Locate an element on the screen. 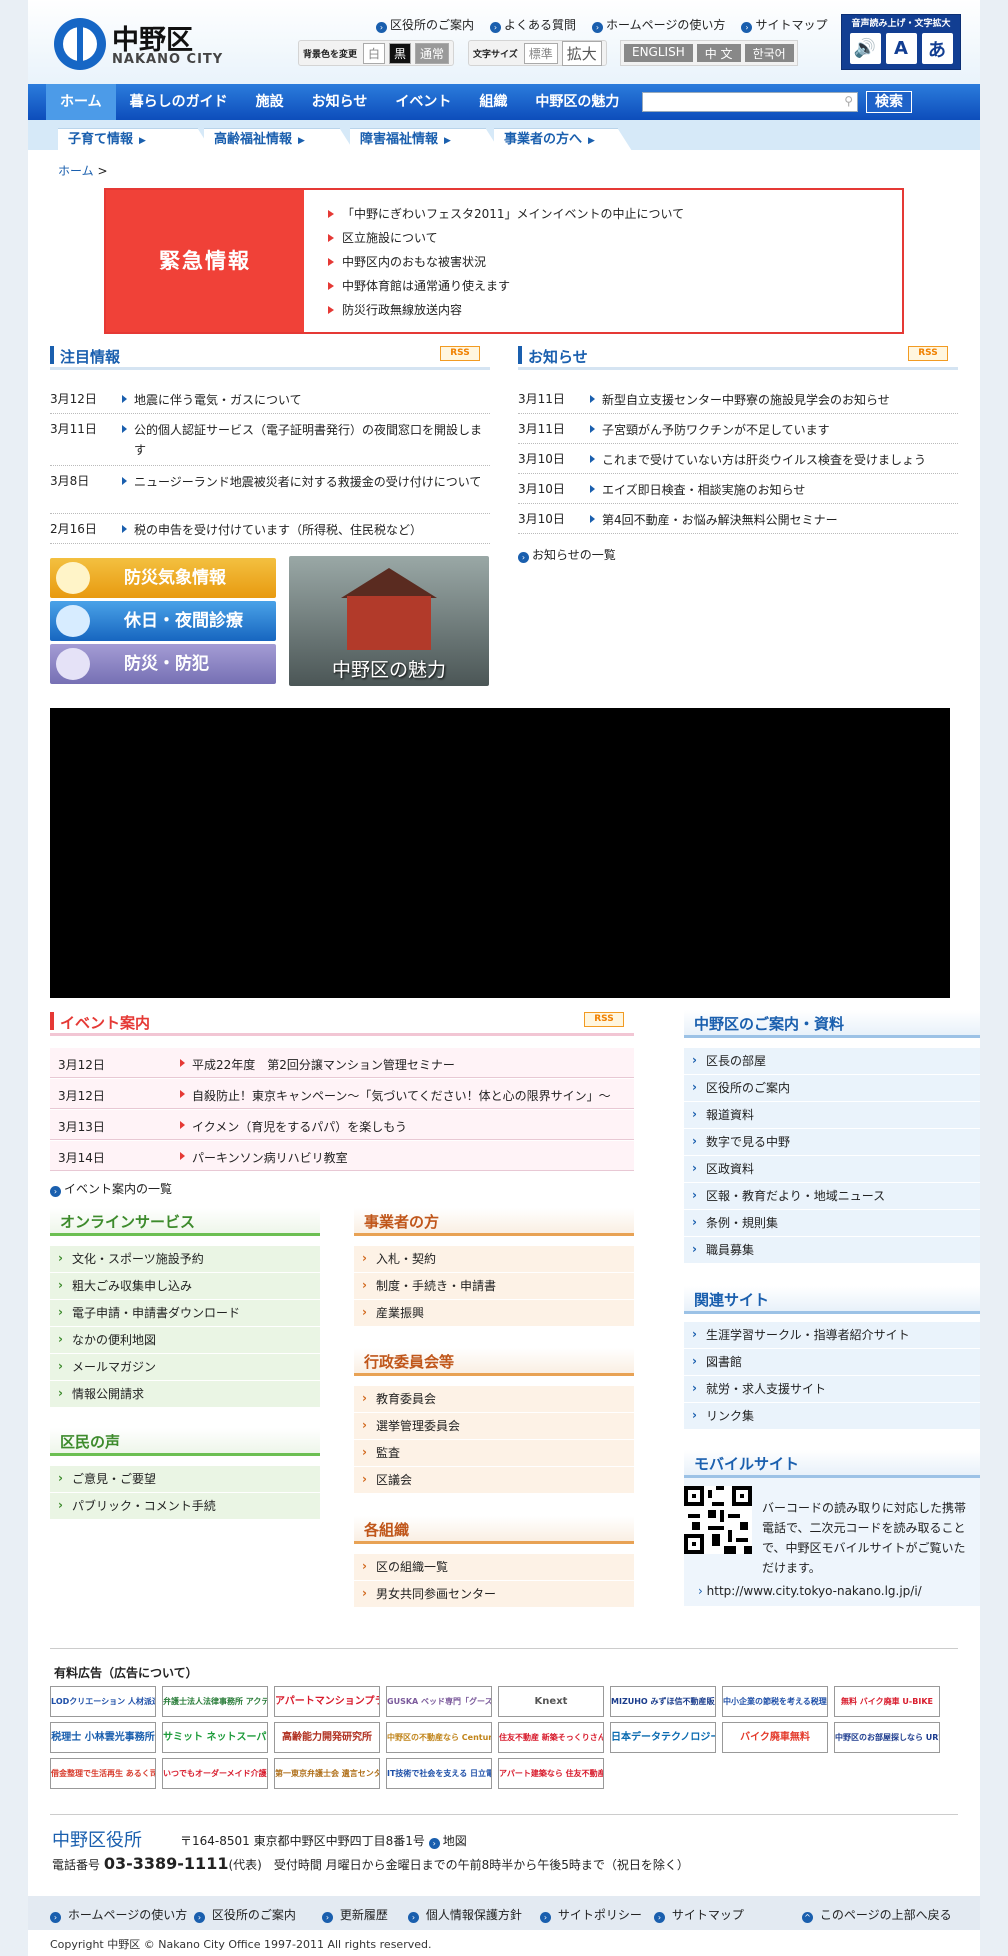 This screenshot has height=1956, width=1008. events-more-link: › イベント案内の一覧 is located at coordinates (111, 1188).